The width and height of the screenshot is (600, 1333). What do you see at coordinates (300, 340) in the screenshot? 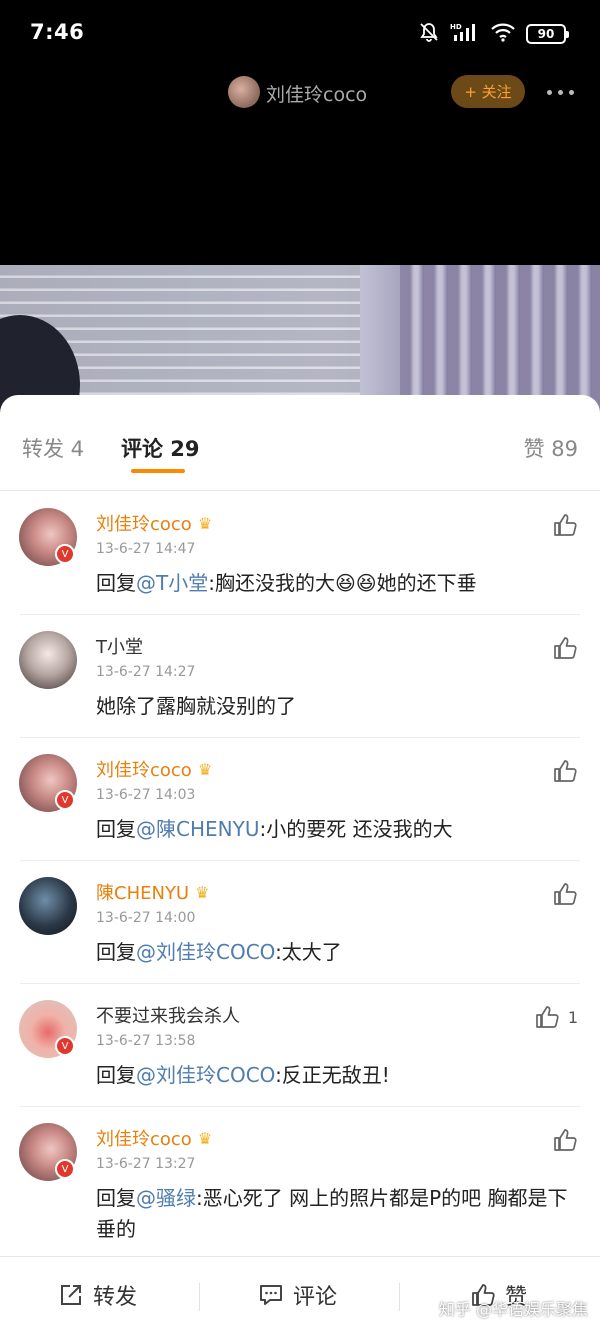
I see `post-photo` at bounding box center [300, 340].